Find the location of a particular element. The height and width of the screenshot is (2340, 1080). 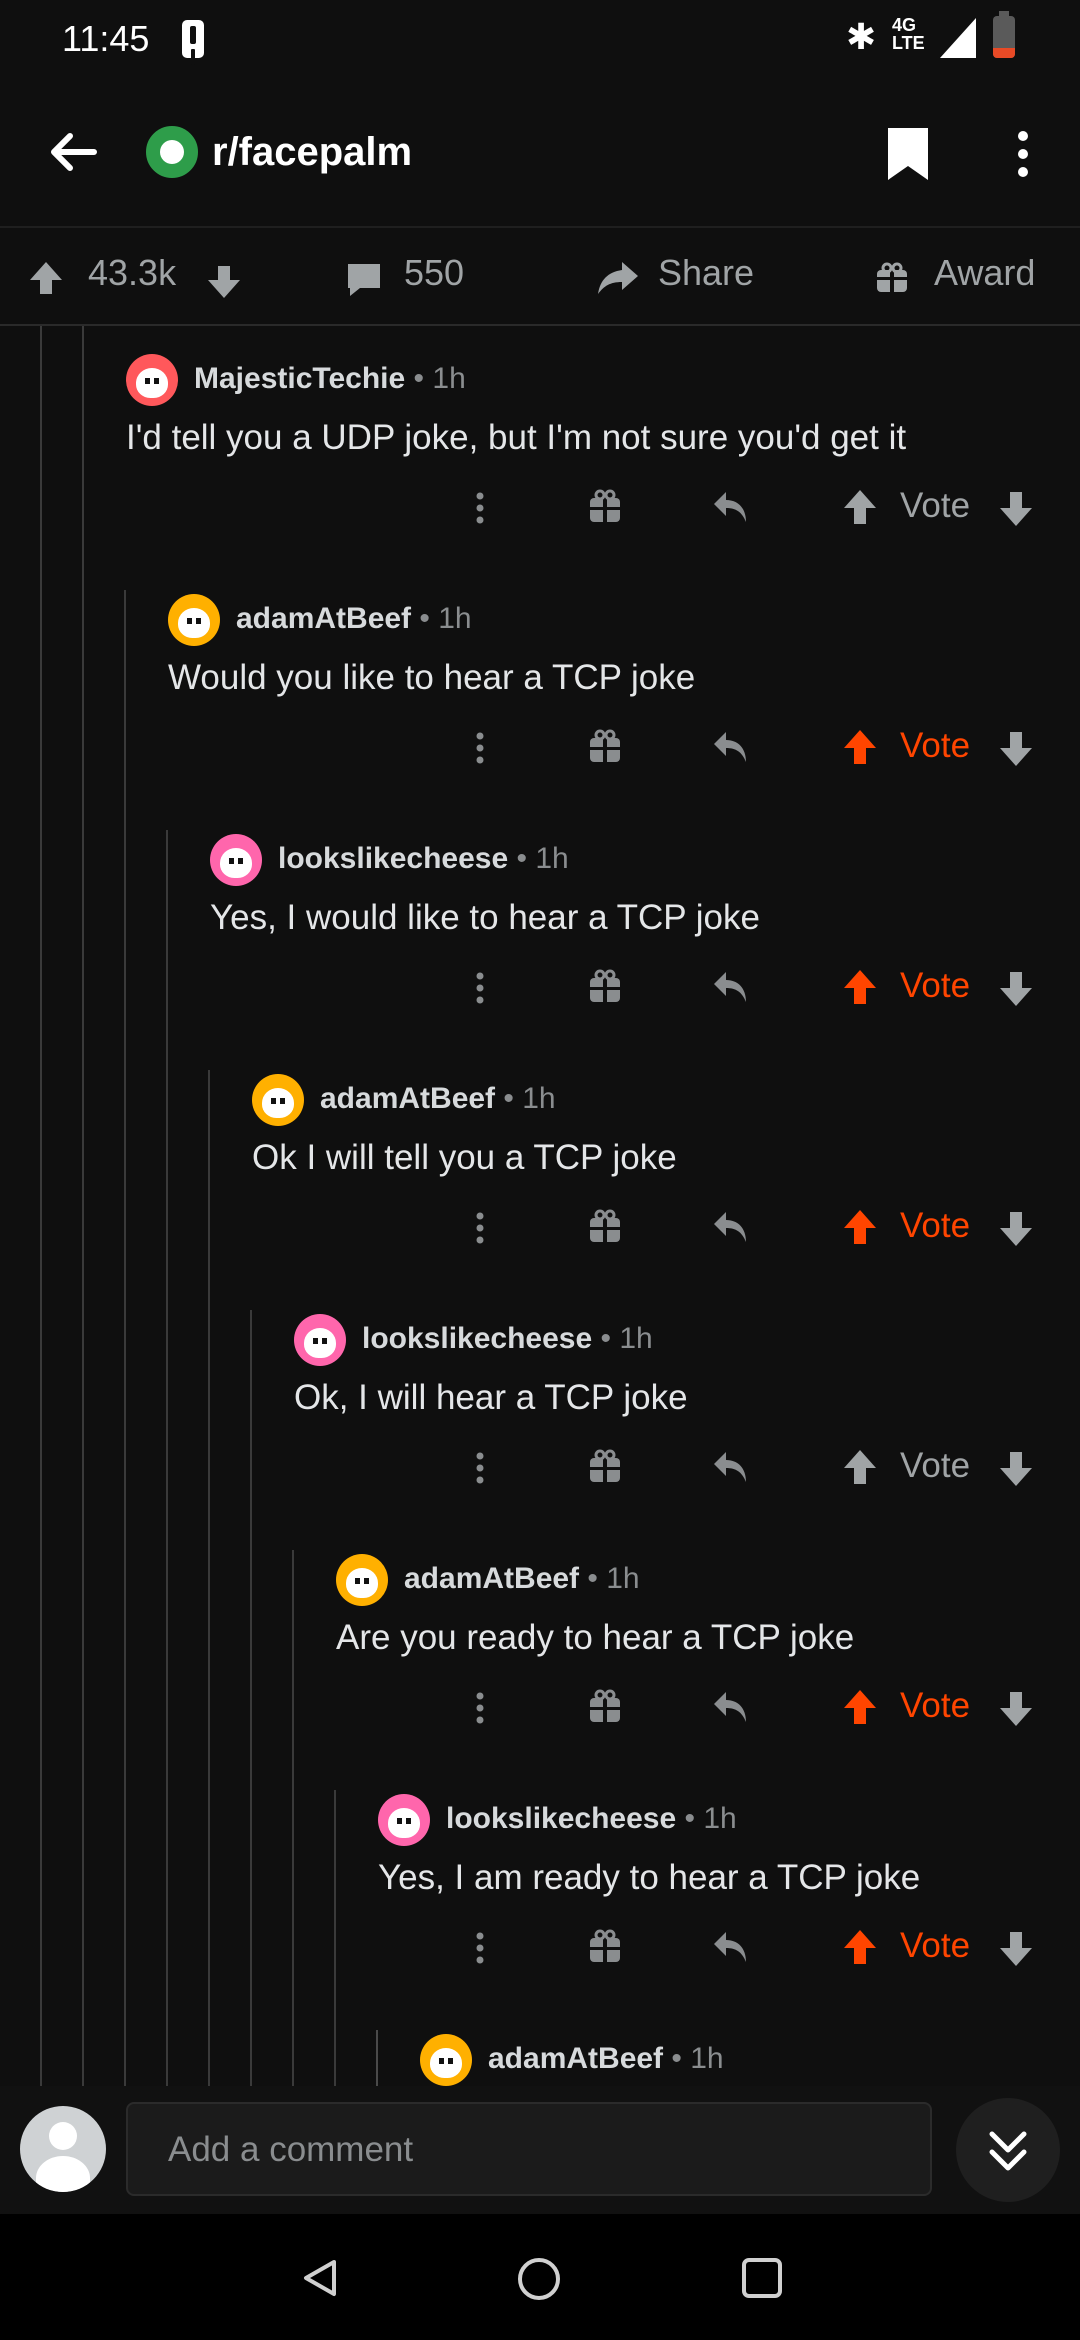

nav-back-icon is located at coordinates (320, 2278).